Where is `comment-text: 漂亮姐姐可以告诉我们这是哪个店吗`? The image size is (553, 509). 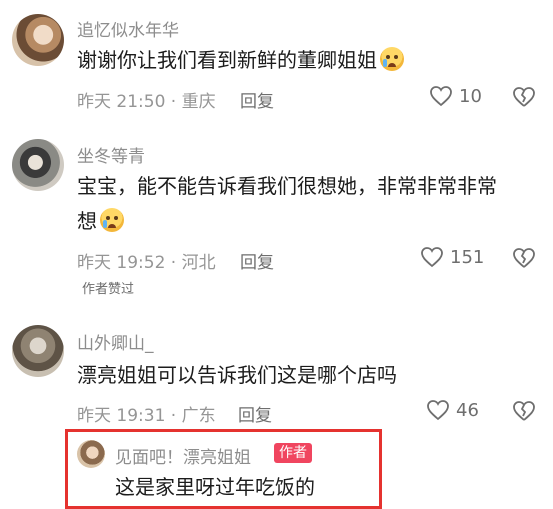 comment-text: 漂亮姐姐可以告诉我们这是哪个店吗 is located at coordinates (237, 375).